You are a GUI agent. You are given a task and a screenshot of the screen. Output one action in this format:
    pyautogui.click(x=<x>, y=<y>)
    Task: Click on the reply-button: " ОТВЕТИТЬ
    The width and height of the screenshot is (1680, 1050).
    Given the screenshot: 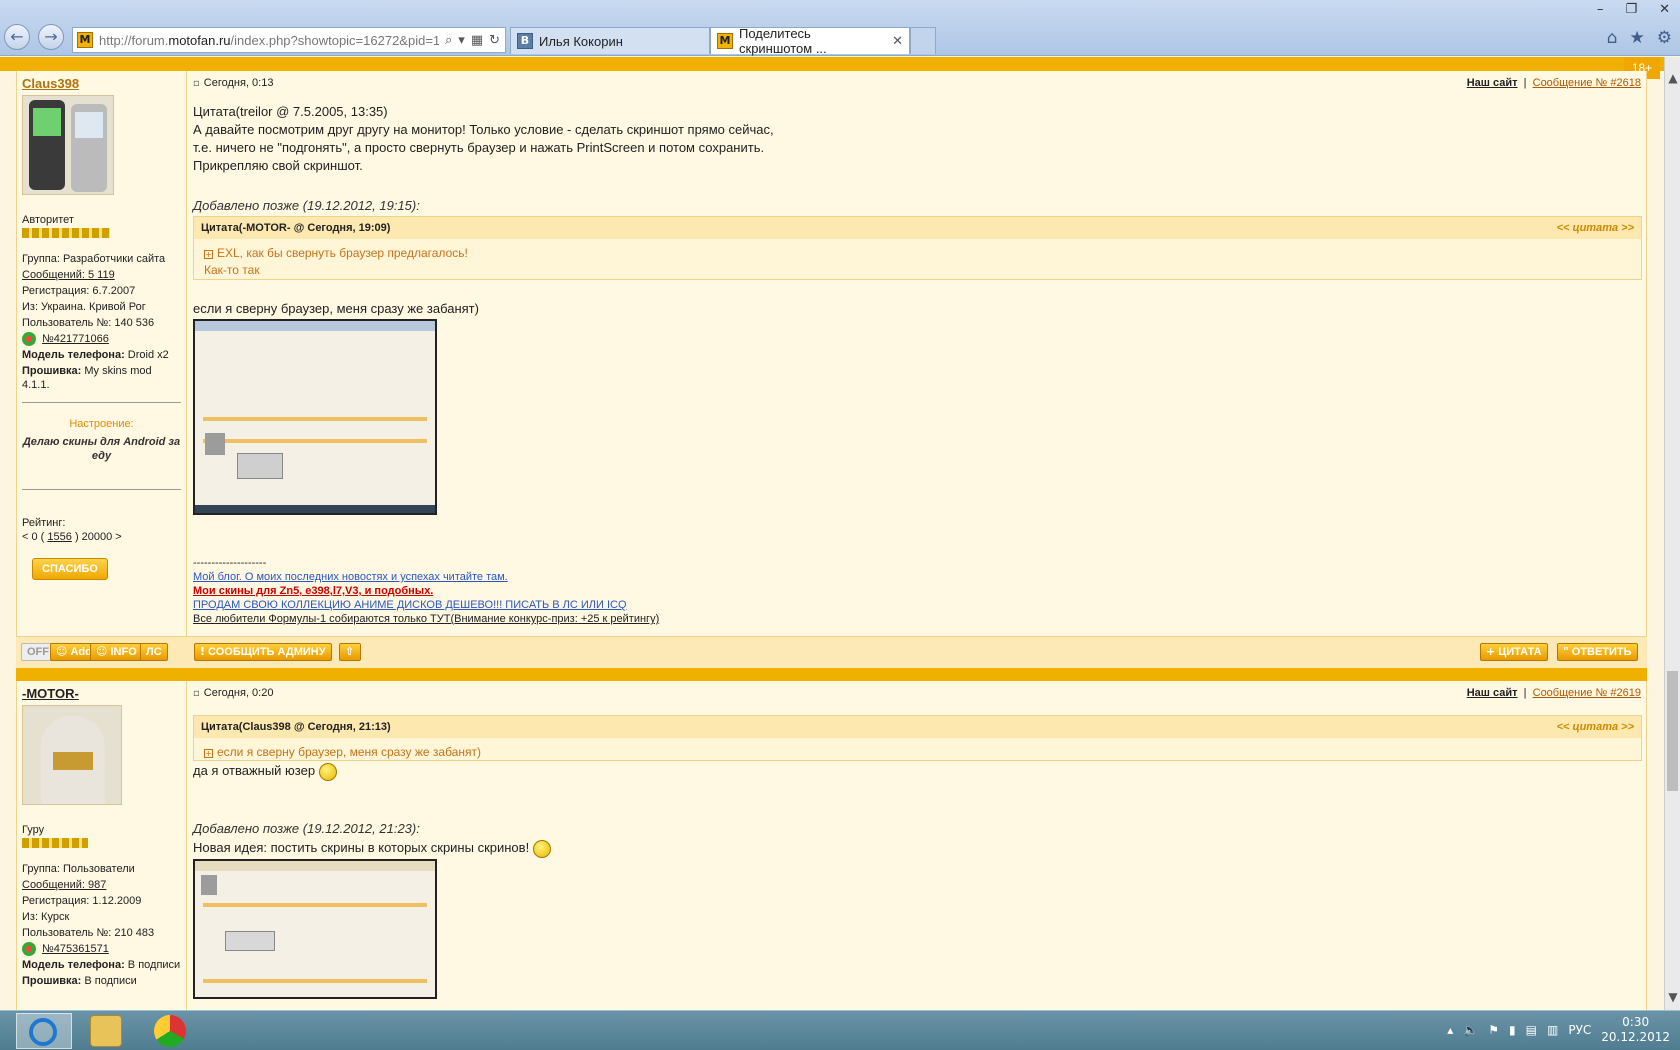 What is the action you would take?
    pyautogui.click(x=1597, y=652)
    